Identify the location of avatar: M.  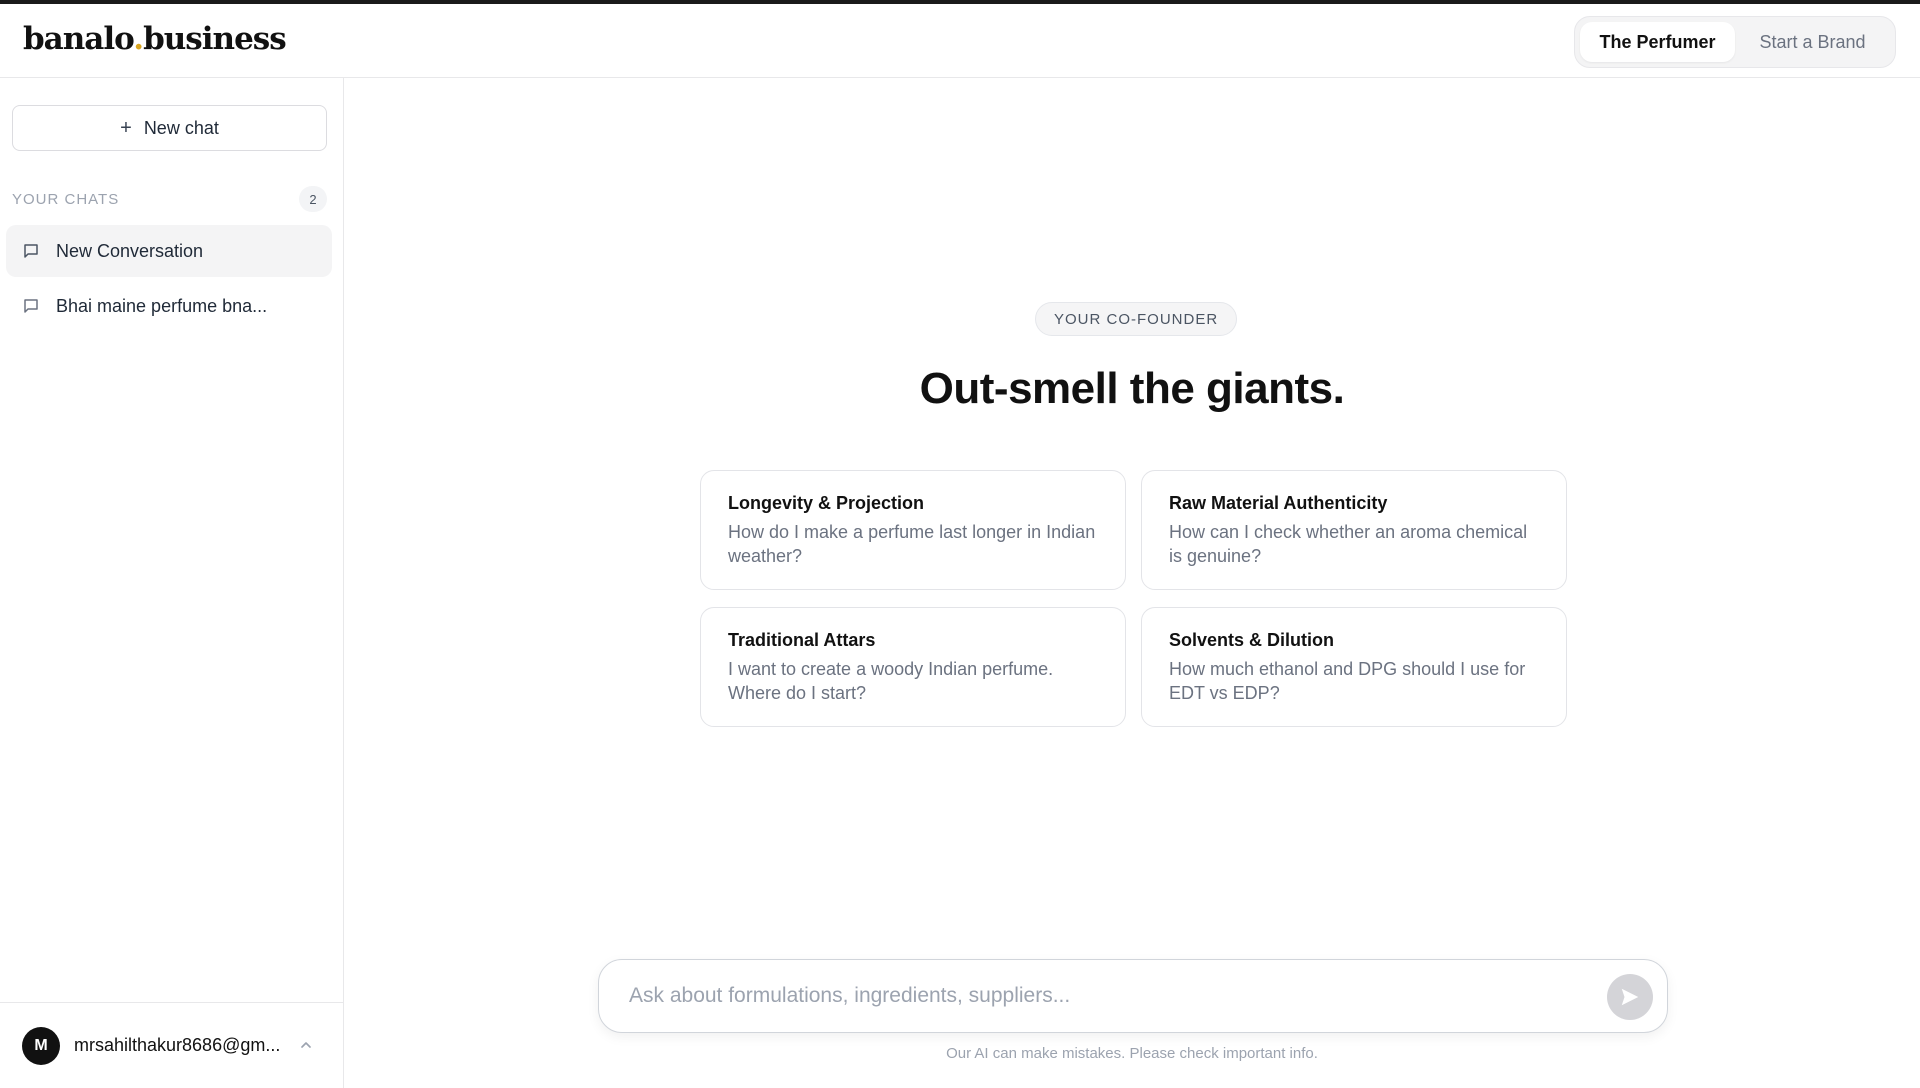
(41, 1046).